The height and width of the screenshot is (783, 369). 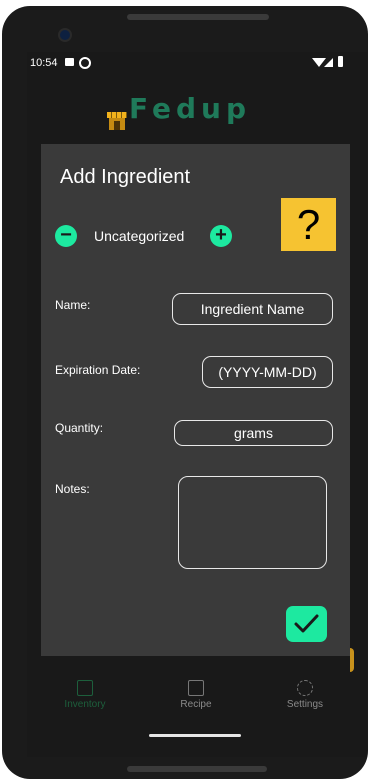 I want to click on plus-icon: +, so click(x=221, y=235).